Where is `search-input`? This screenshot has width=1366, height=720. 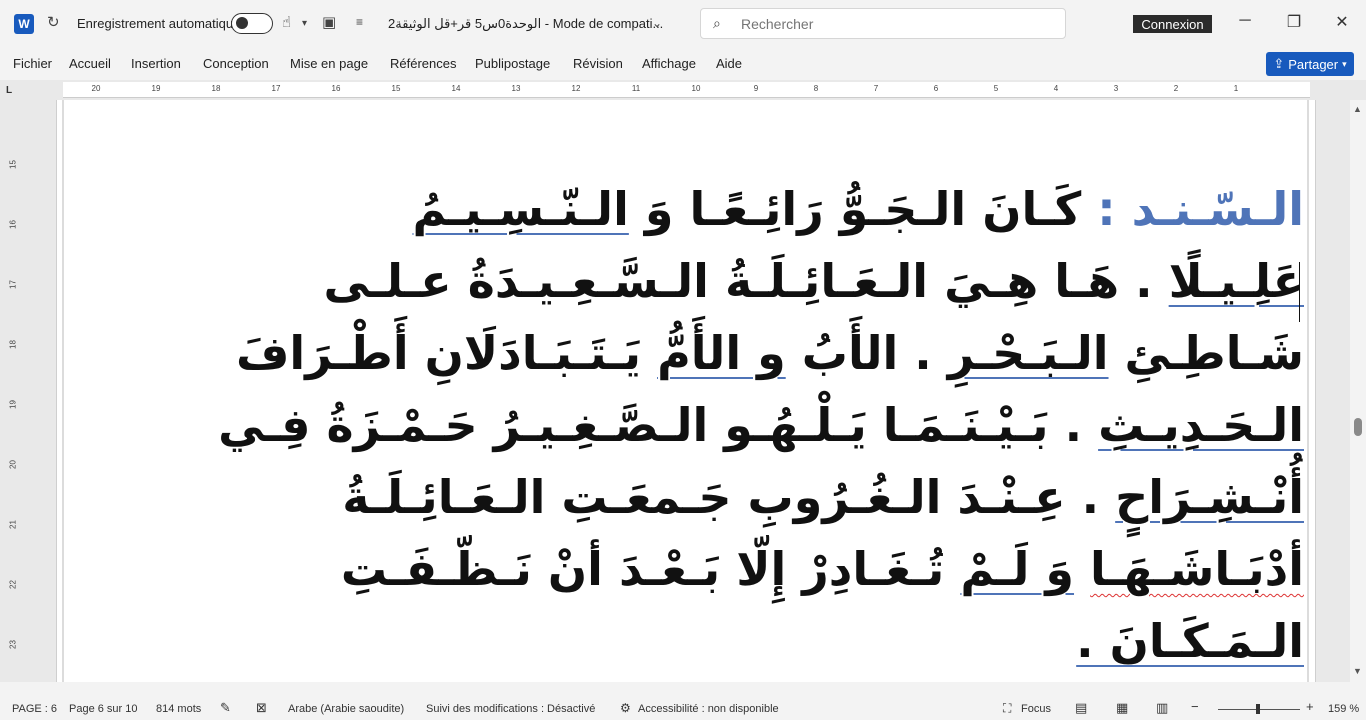
search-input is located at coordinates (891, 24).